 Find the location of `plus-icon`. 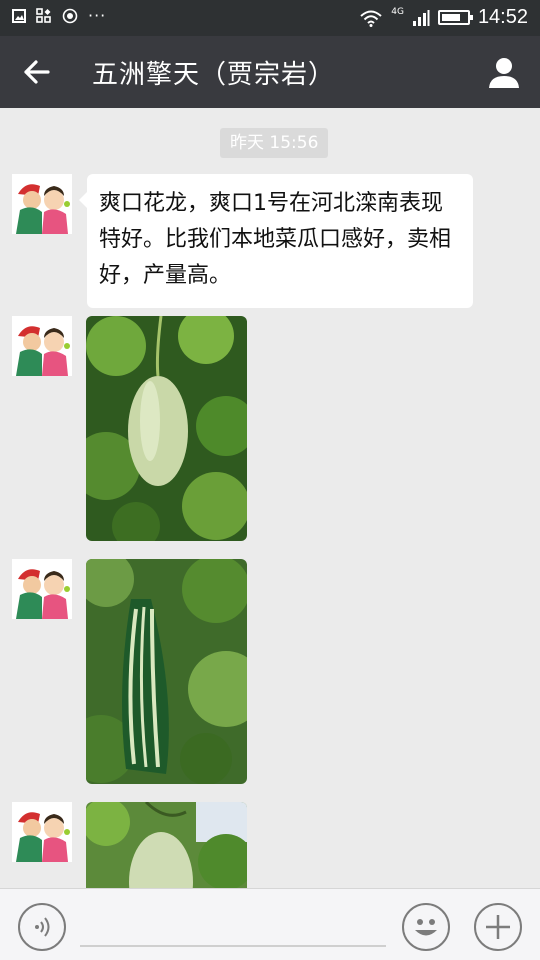

plus-icon is located at coordinates (498, 927).